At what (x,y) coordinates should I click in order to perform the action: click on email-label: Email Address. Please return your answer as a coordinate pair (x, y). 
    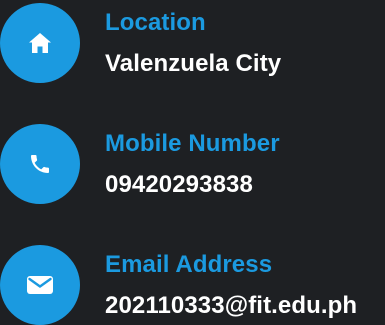
    Looking at the image, I should click on (189, 264).